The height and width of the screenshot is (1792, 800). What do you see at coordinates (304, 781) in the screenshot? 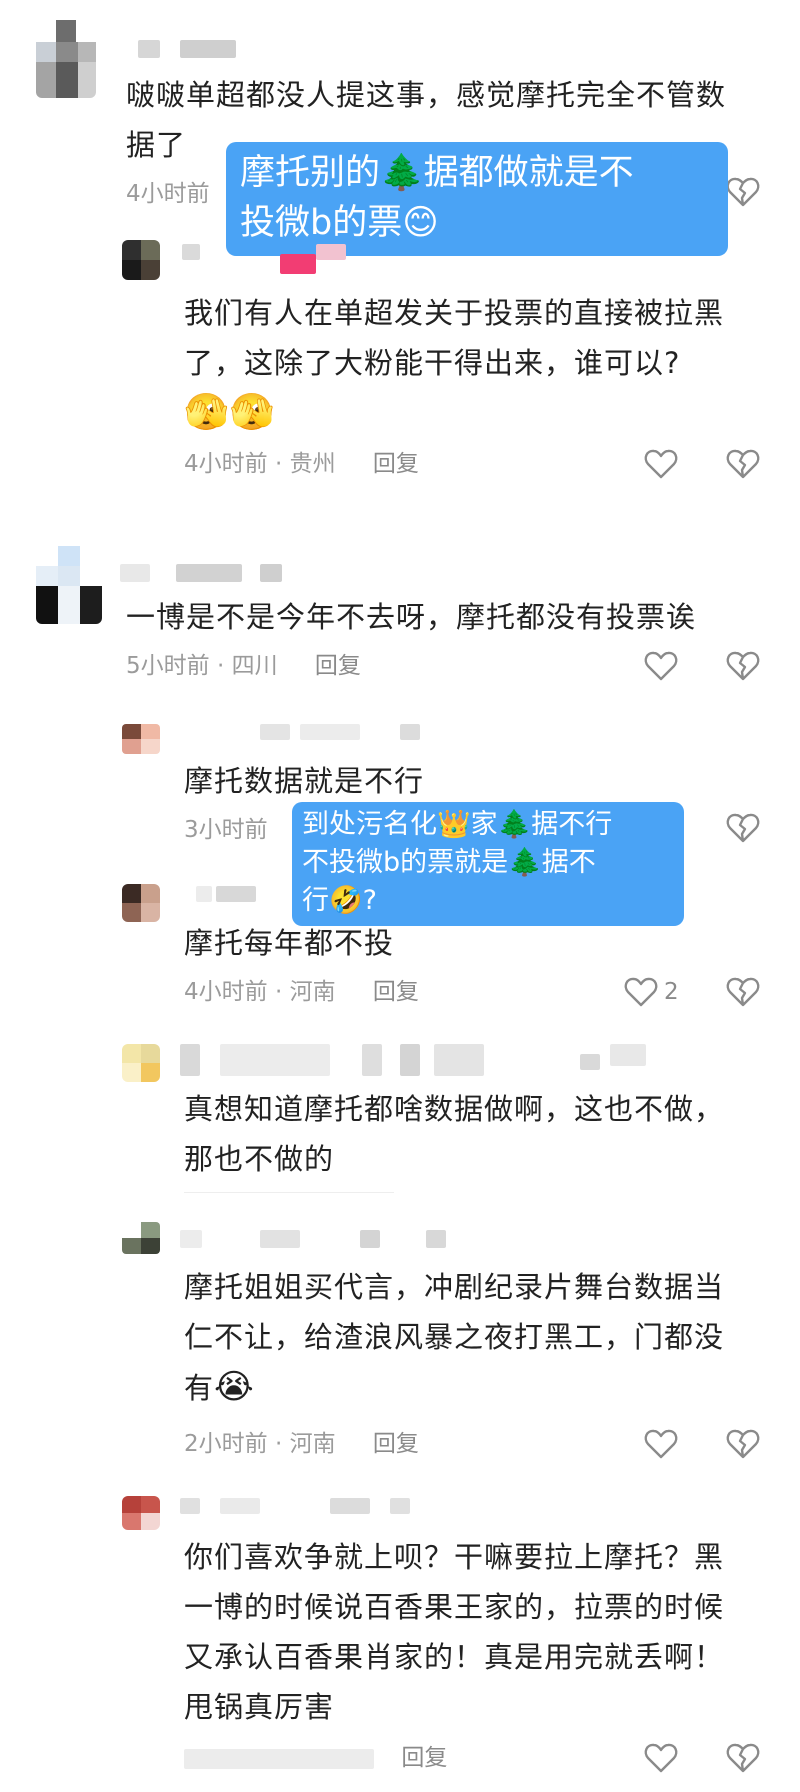
I see `comment-text: 摩托数据就是不行` at bounding box center [304, 781].